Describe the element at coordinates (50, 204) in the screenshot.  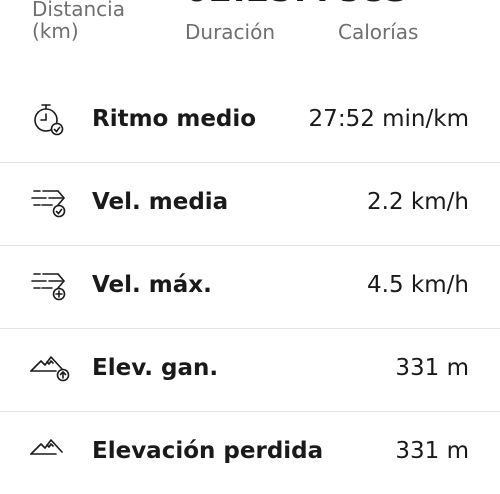
I see `speed-average-icon` at that location.